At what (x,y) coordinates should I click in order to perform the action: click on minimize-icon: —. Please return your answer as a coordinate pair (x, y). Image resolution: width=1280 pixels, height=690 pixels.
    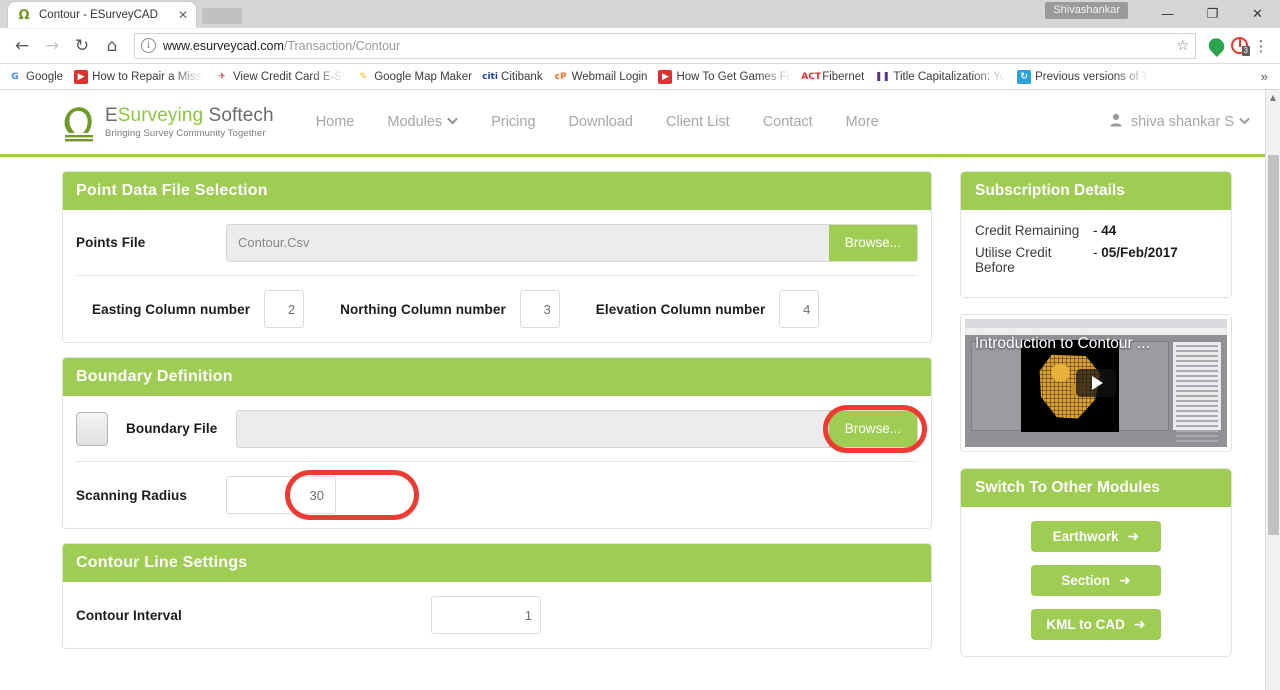
    Looking at the image, I should click on (1167, 14).